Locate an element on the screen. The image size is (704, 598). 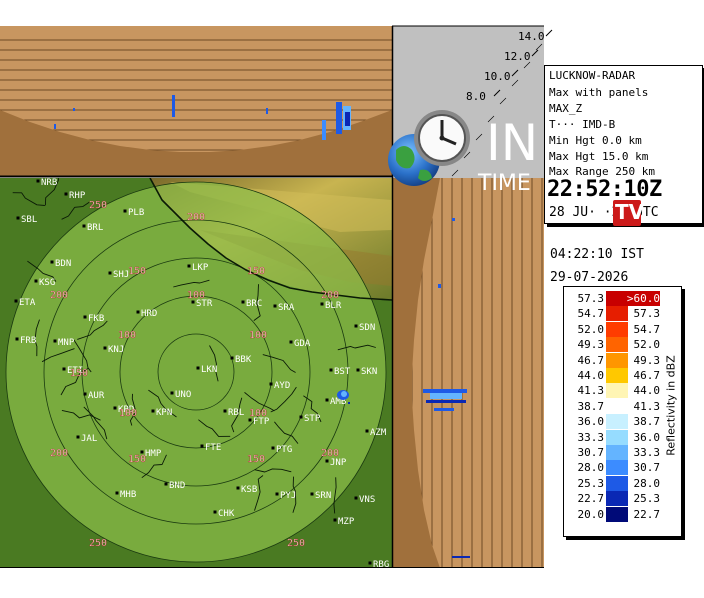
station-label: VNS is located at coordinates (367, 500).